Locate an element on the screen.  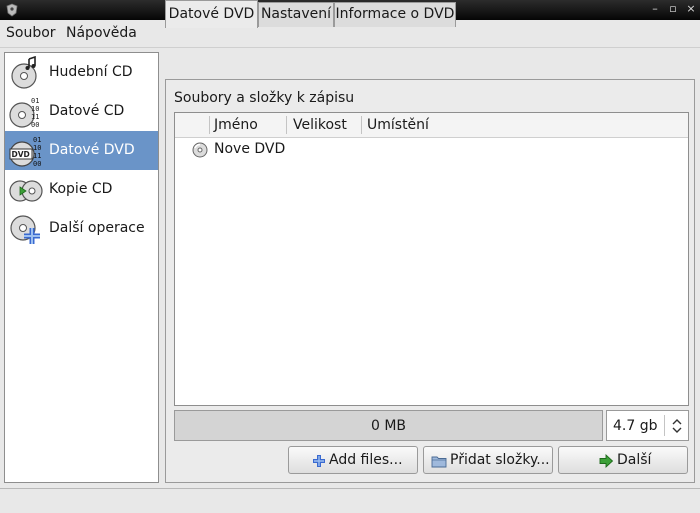
column-header-umisteni: Umístění is located at coordinates (398, 125).